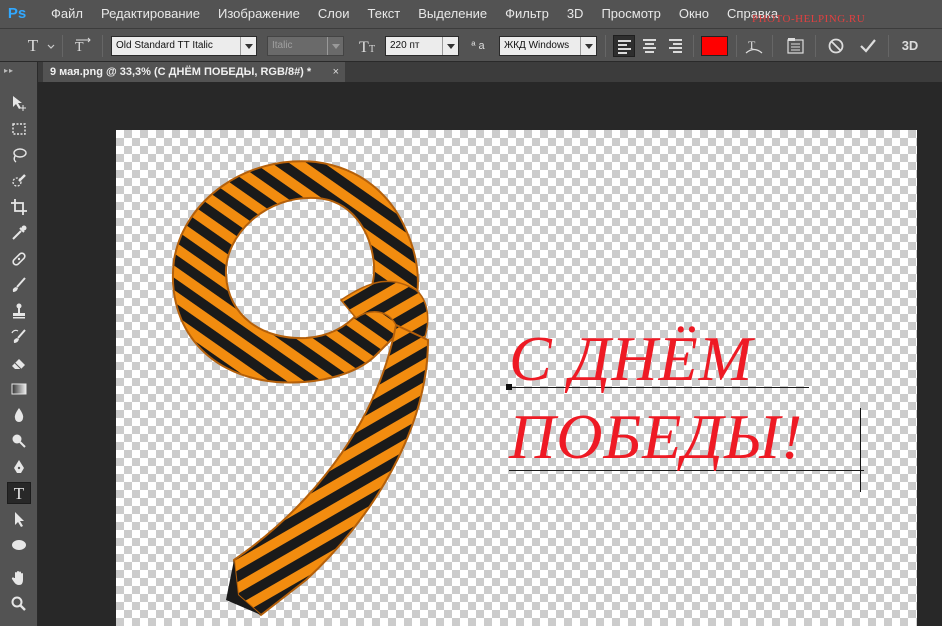 The image size is (942, 626). What do you see at coordinates (19, 545) in the screenshot?
I see `ellipse-icon` at bounding box center [19, 545].